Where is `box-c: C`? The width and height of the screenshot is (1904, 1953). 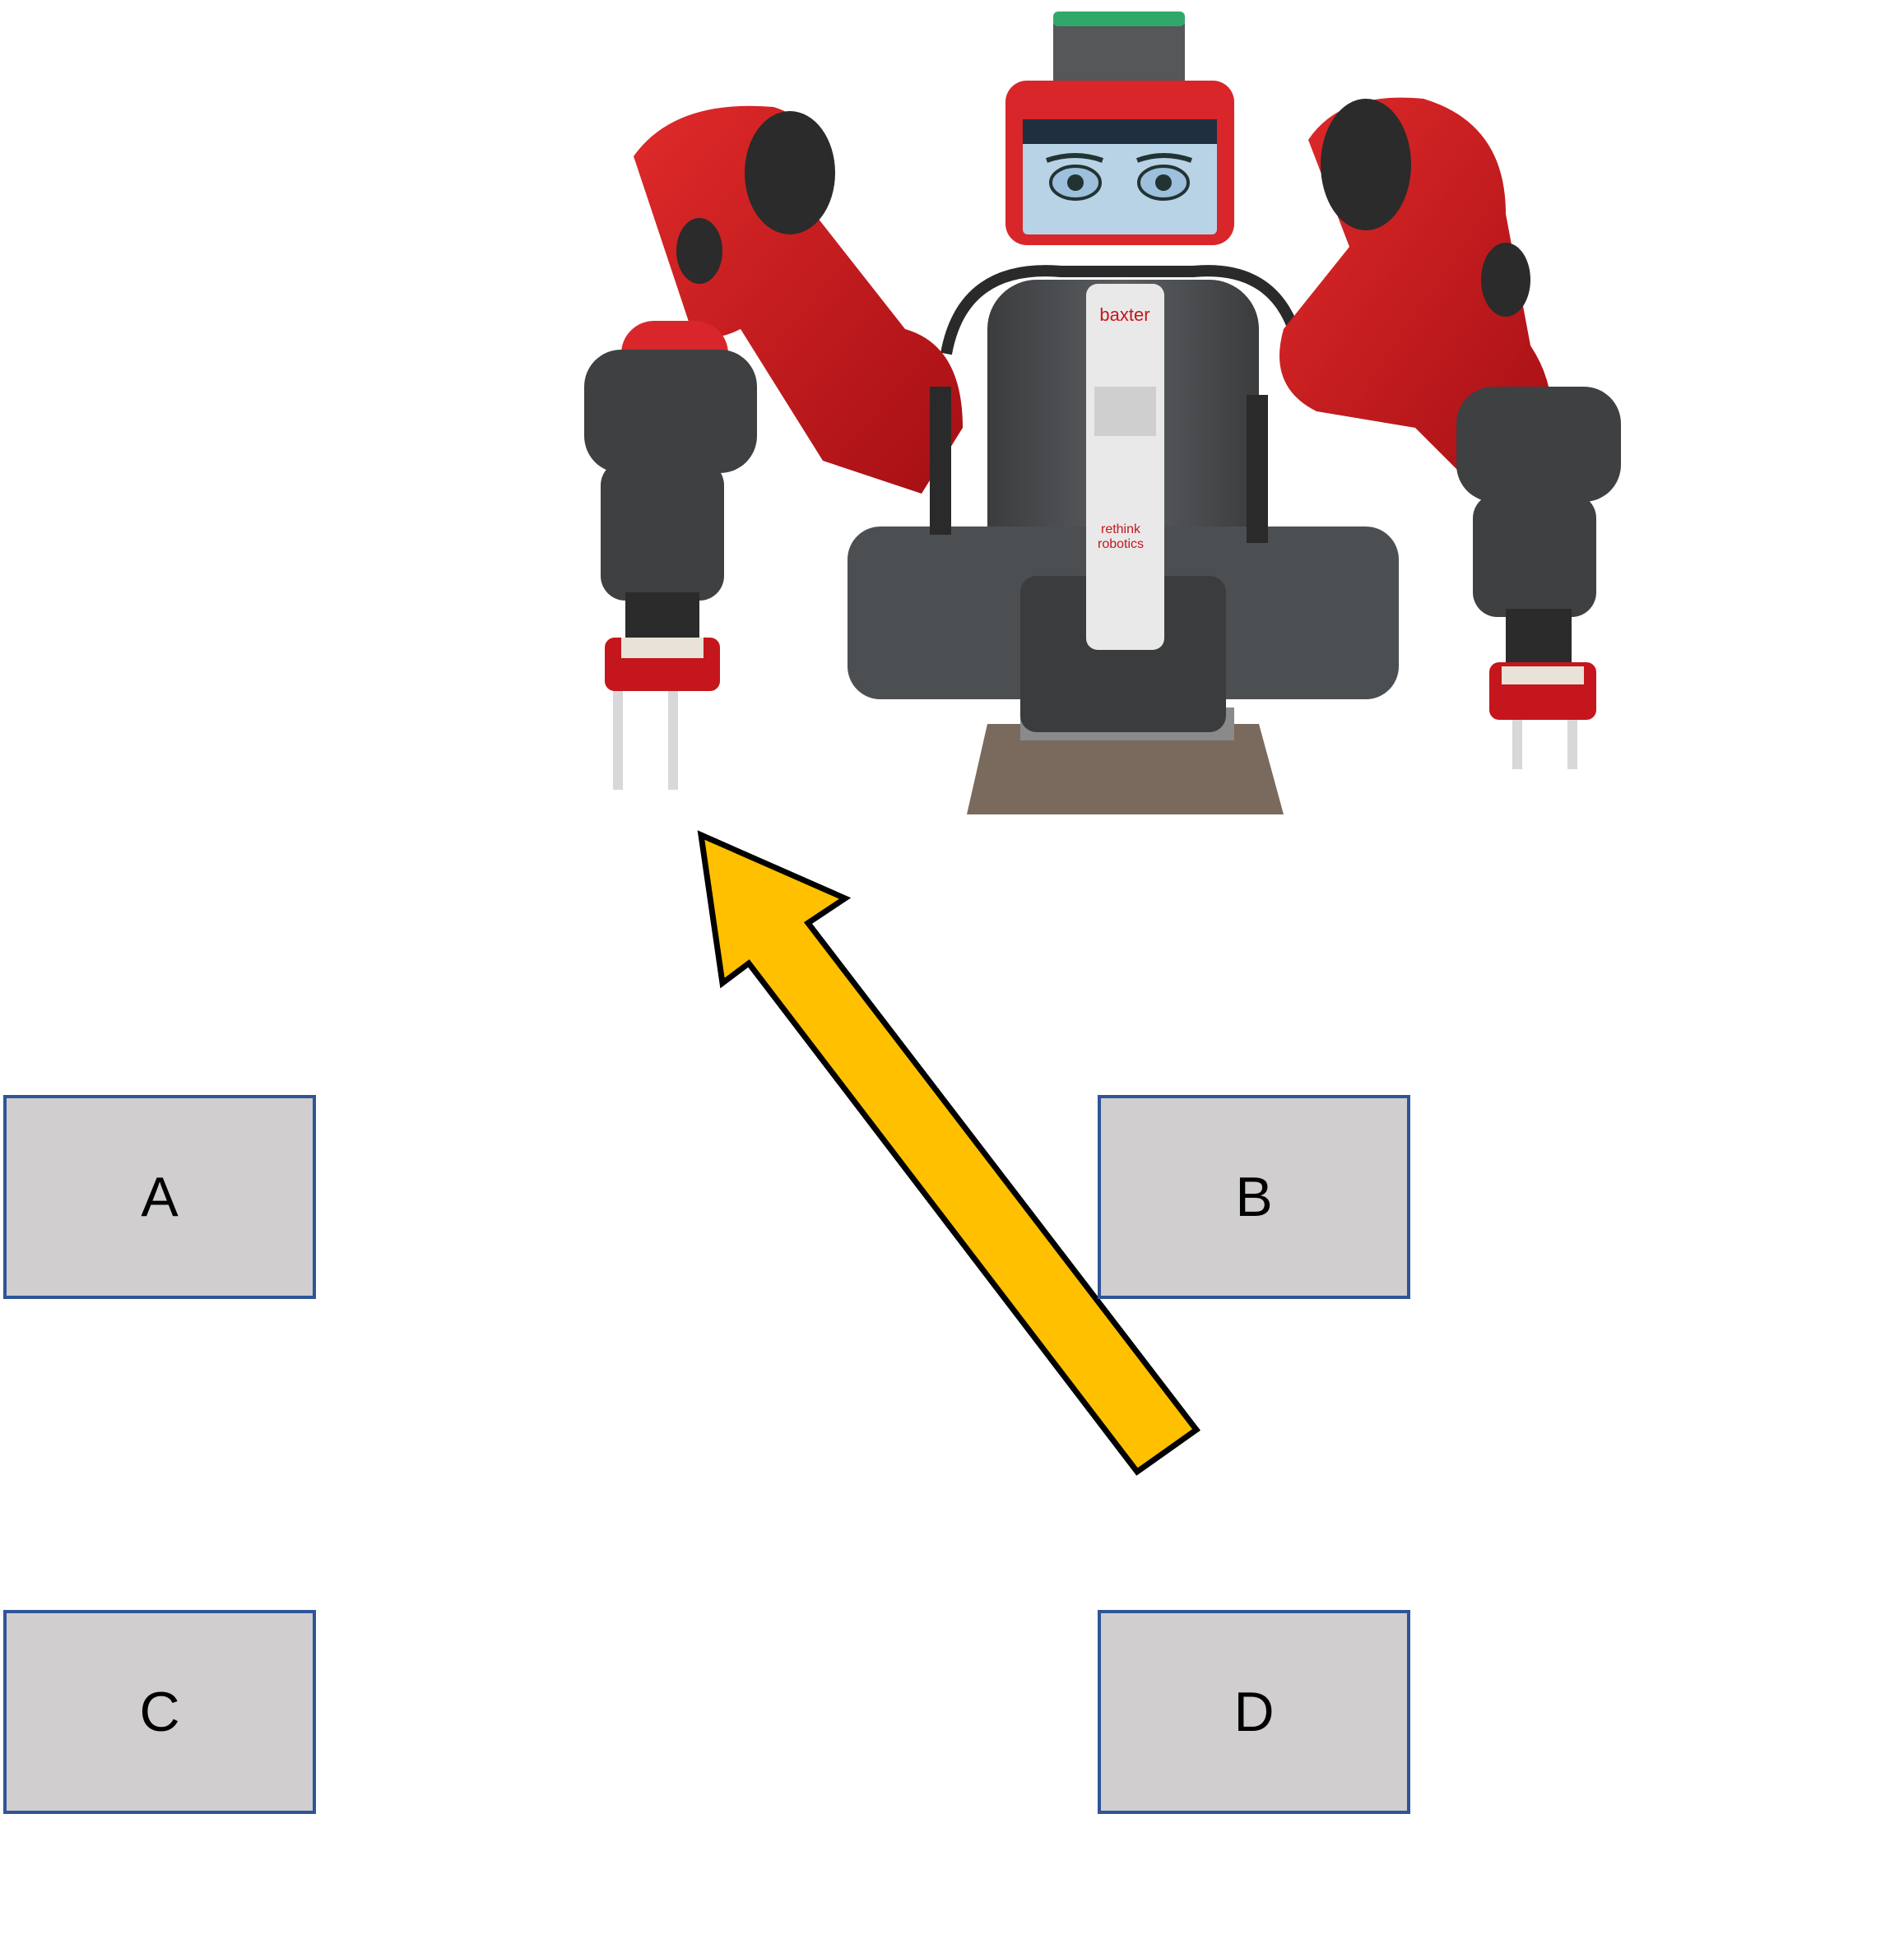 box-c: C is located at coordinates (159, 1712).